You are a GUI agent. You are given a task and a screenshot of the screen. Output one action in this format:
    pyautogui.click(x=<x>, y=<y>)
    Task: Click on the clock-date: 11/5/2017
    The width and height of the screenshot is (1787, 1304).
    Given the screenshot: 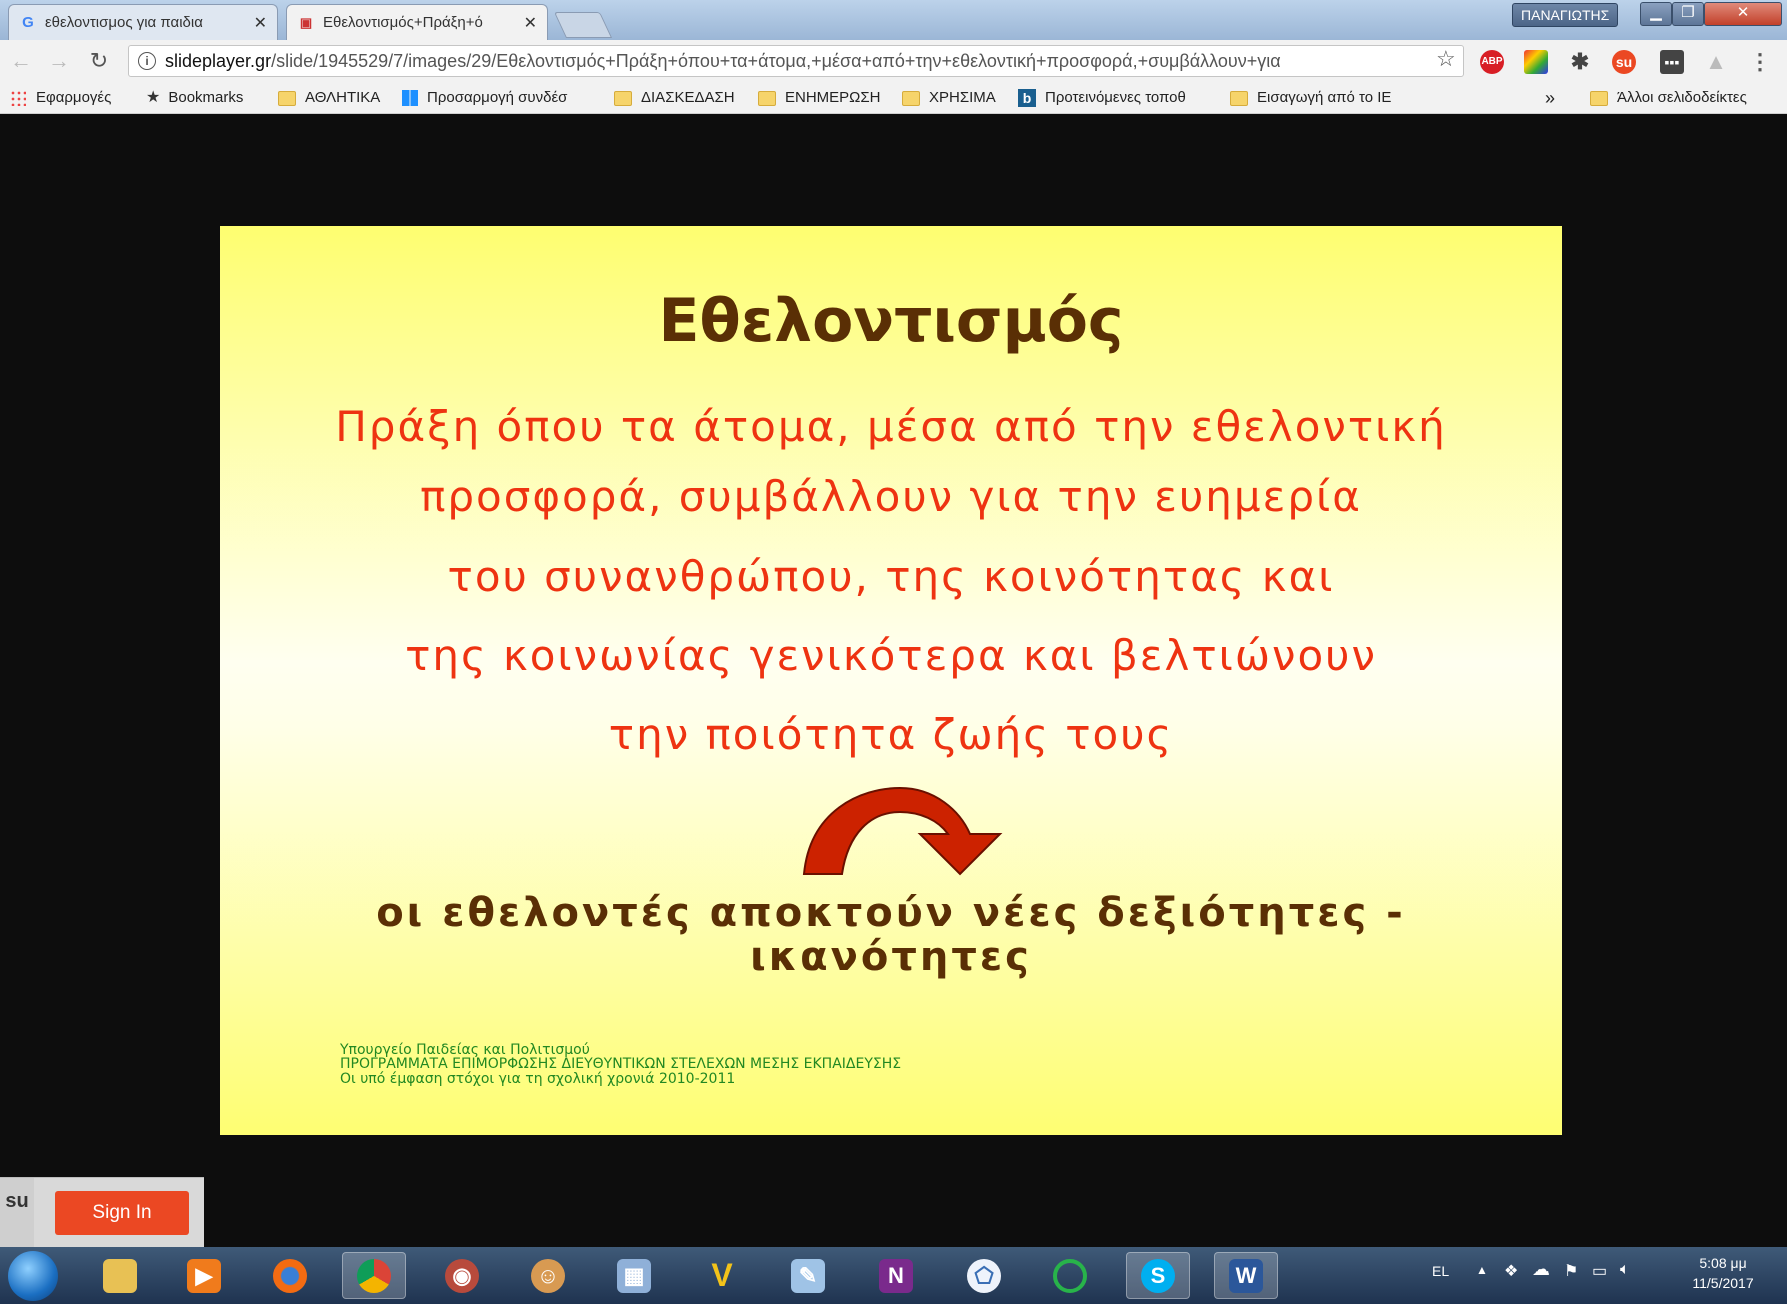 What is the action you would take?
    pyautogui.click(x=1723, y=1283)
    